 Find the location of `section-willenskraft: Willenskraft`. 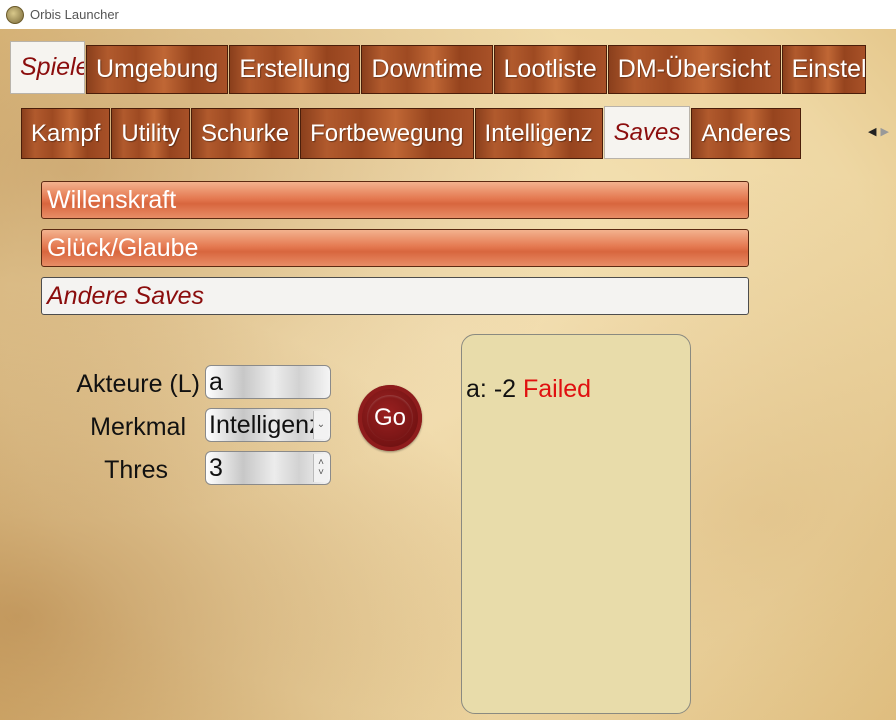

section-willenskraft: Willenskraft is located at coordinates (395, 200).